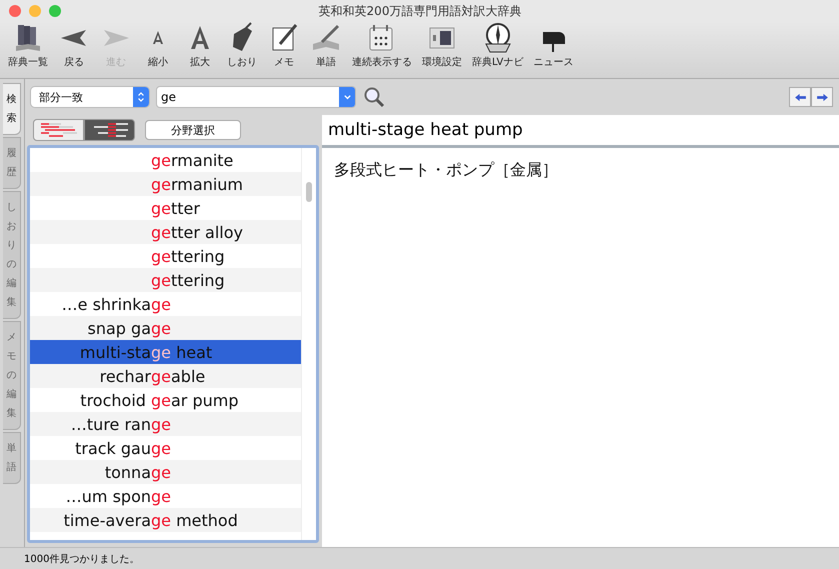 Image resolution: width=839 pixels, height=569 pixels. Describe the element at coordinates (165, 352) in the screenshot. I see `result-item: multi-stage heat` at that location.